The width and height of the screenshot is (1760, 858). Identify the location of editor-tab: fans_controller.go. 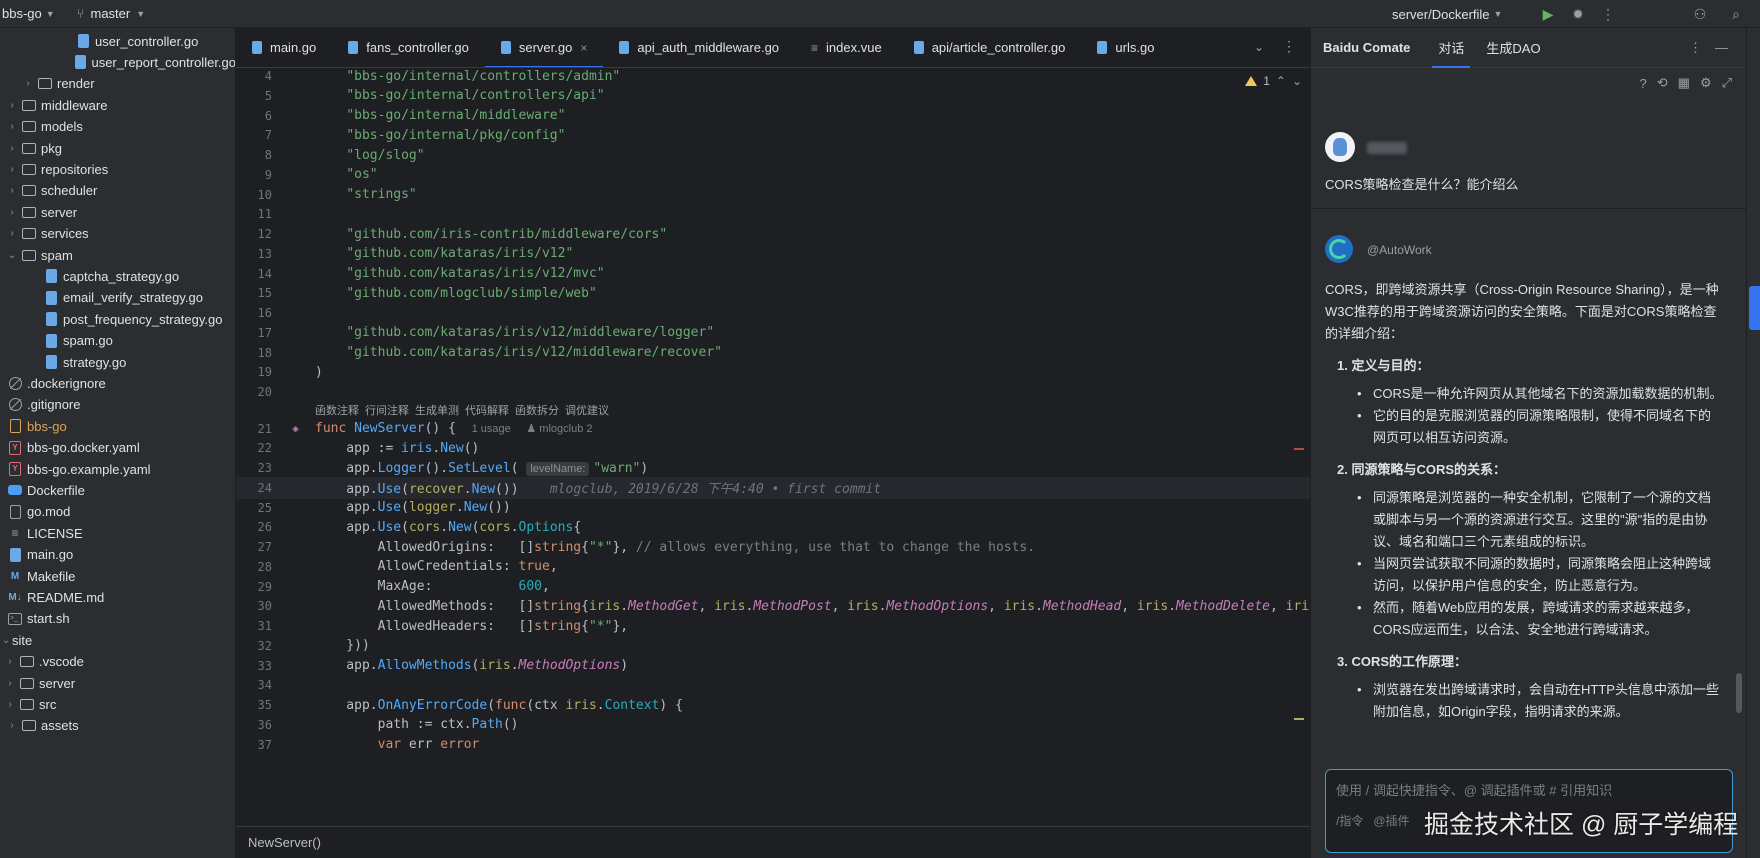
(408, 47).